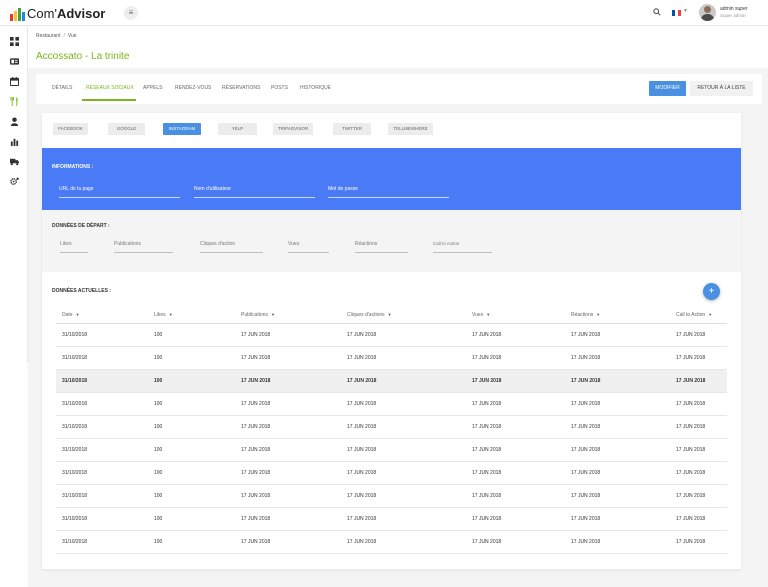 The image size is (768, 587). I want to click on start-views-field: Vues, so click(308, 247).